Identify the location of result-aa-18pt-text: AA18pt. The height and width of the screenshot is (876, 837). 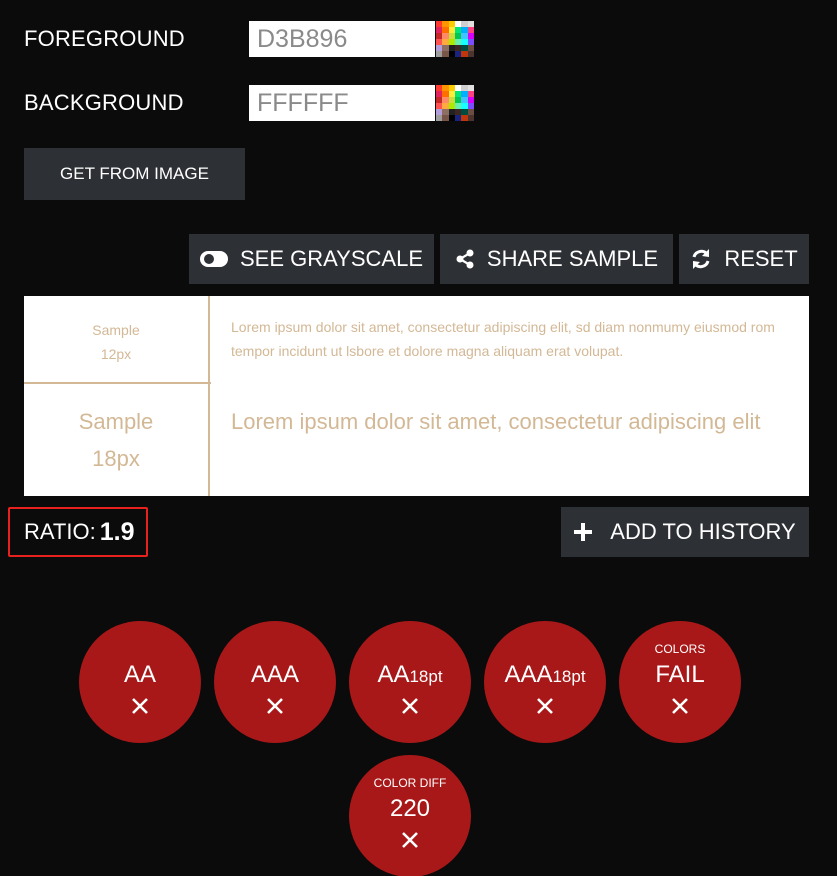
(410, 675).